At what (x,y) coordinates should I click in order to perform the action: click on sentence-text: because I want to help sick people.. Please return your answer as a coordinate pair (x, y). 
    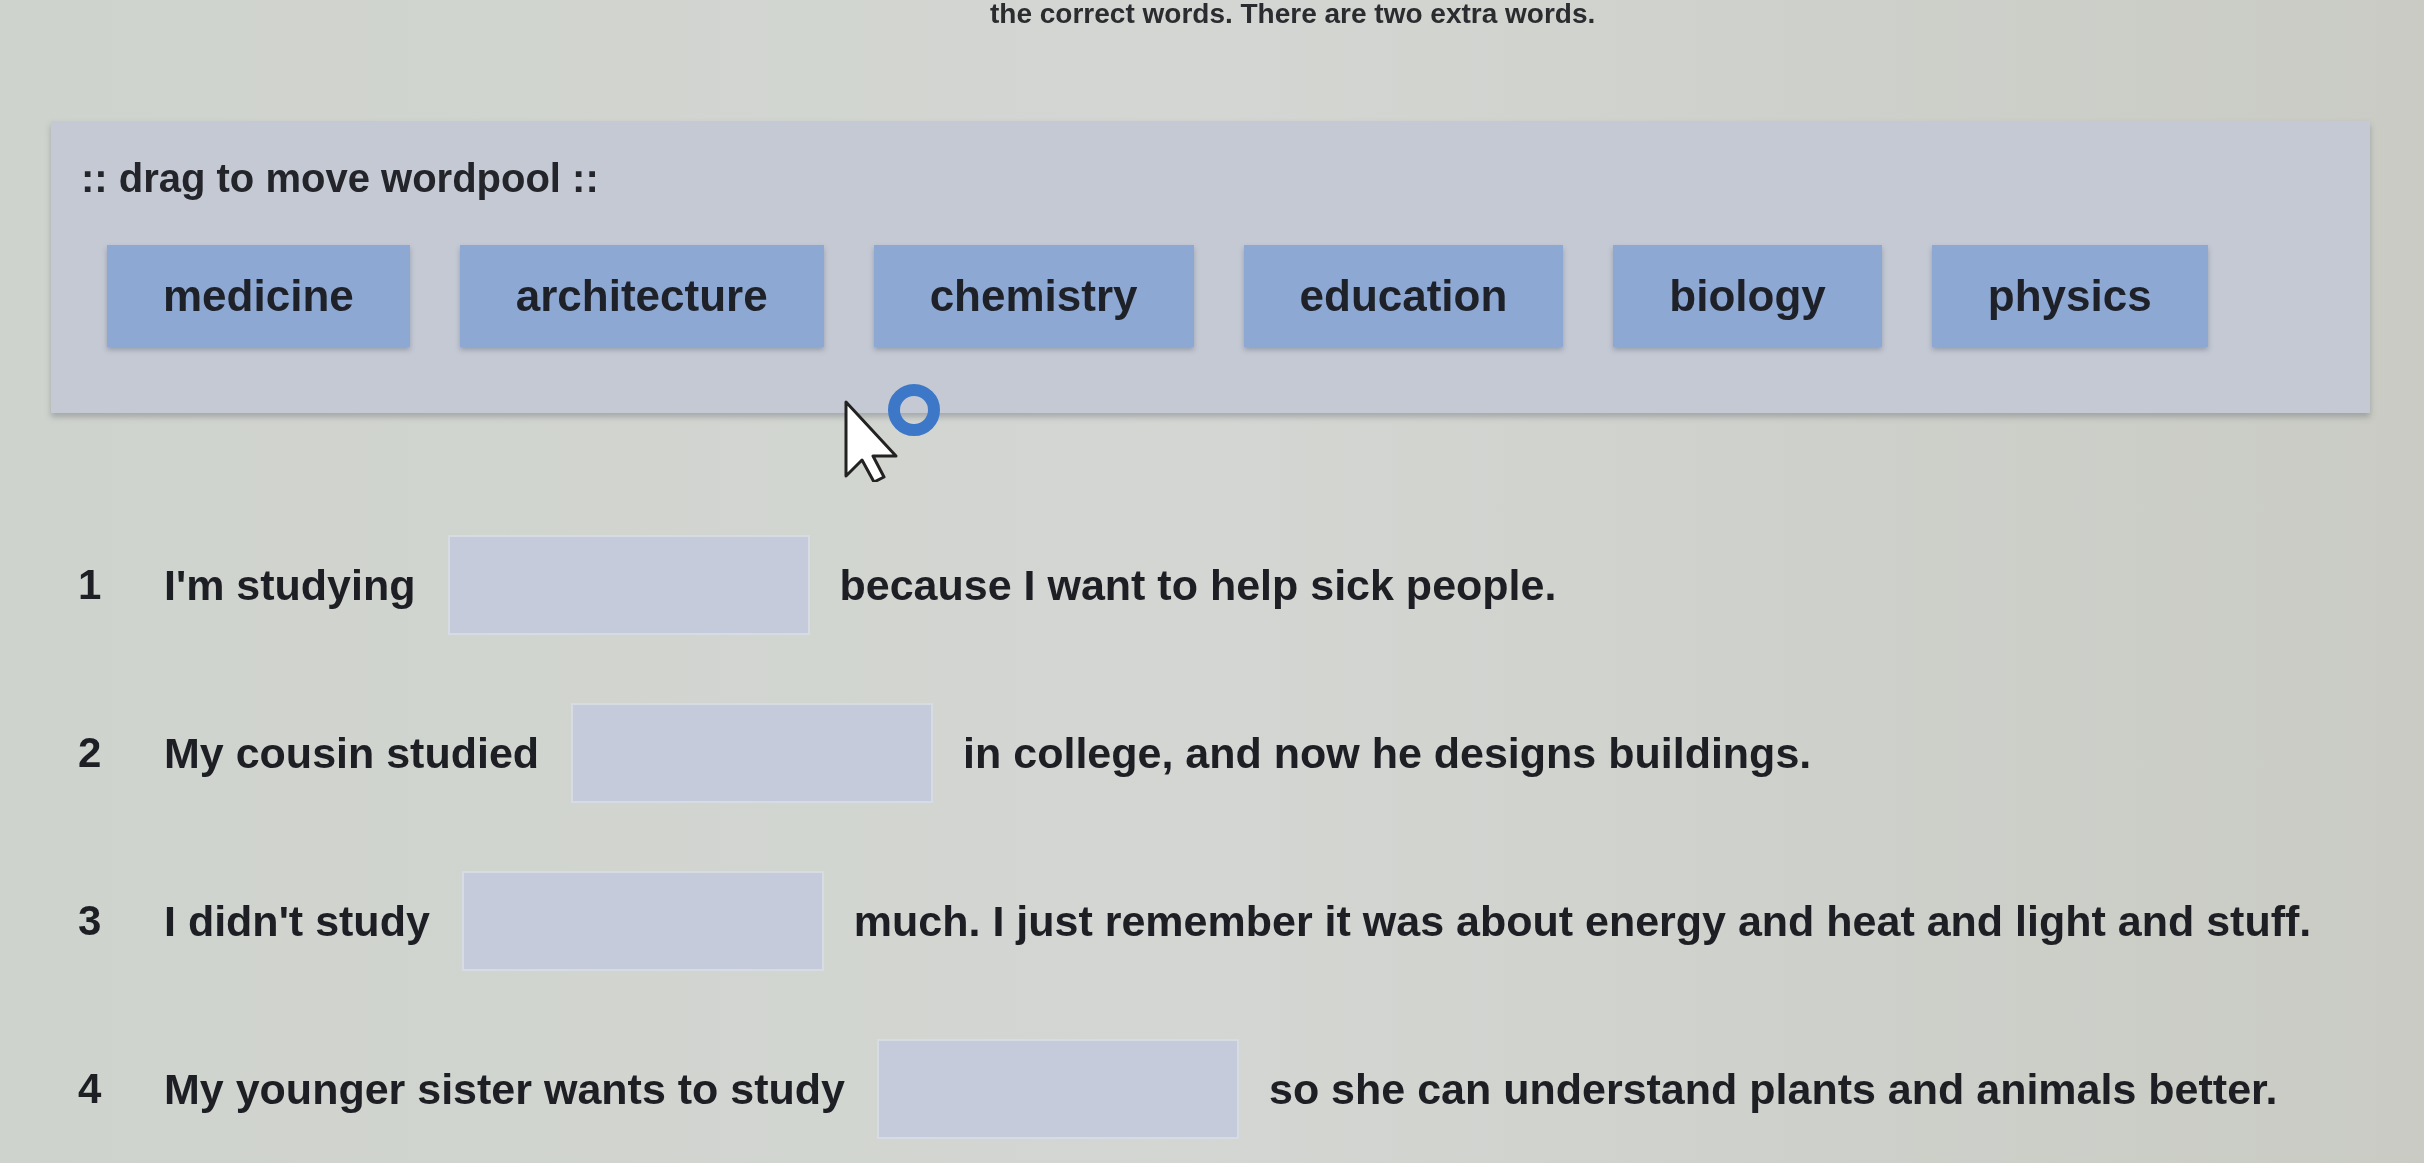
    Looking at the image, I should click on (1198, 585).